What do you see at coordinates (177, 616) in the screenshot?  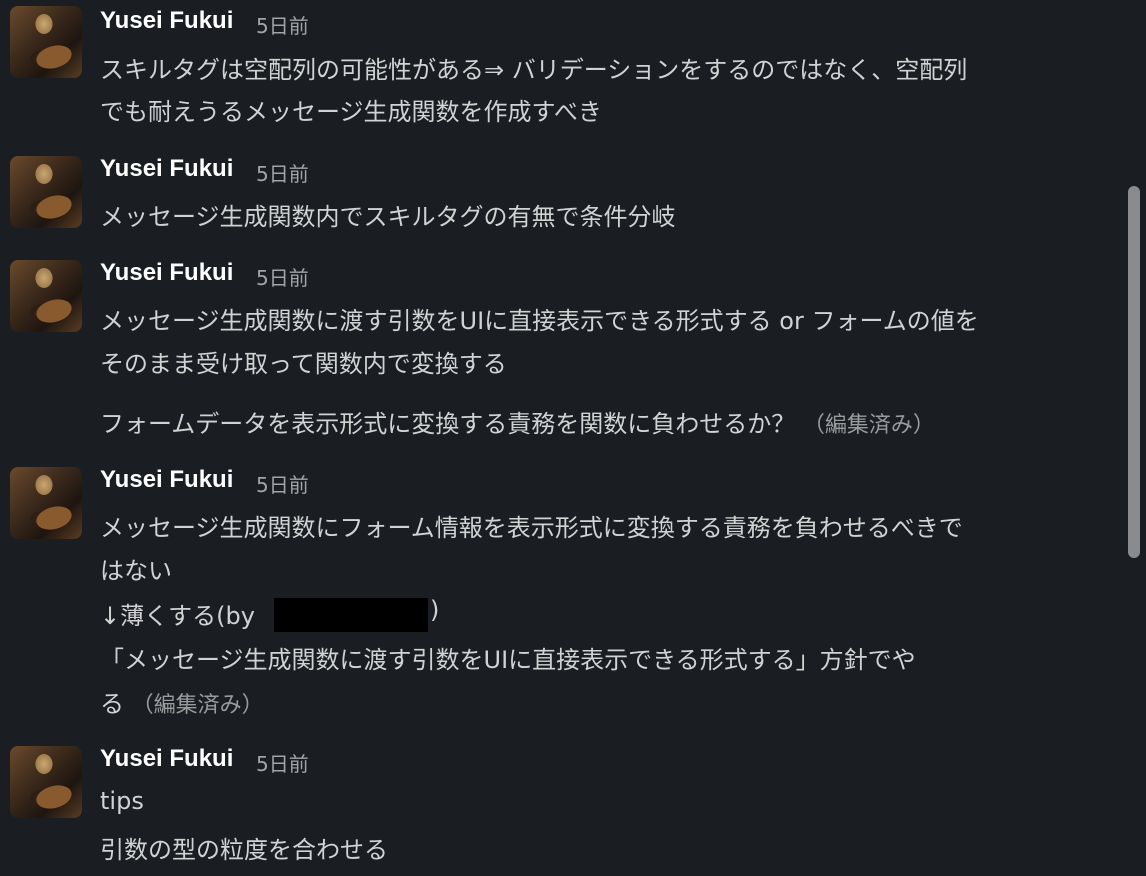 I see `message-text: ↓薄くする(by` at bounding box center [177, 616].